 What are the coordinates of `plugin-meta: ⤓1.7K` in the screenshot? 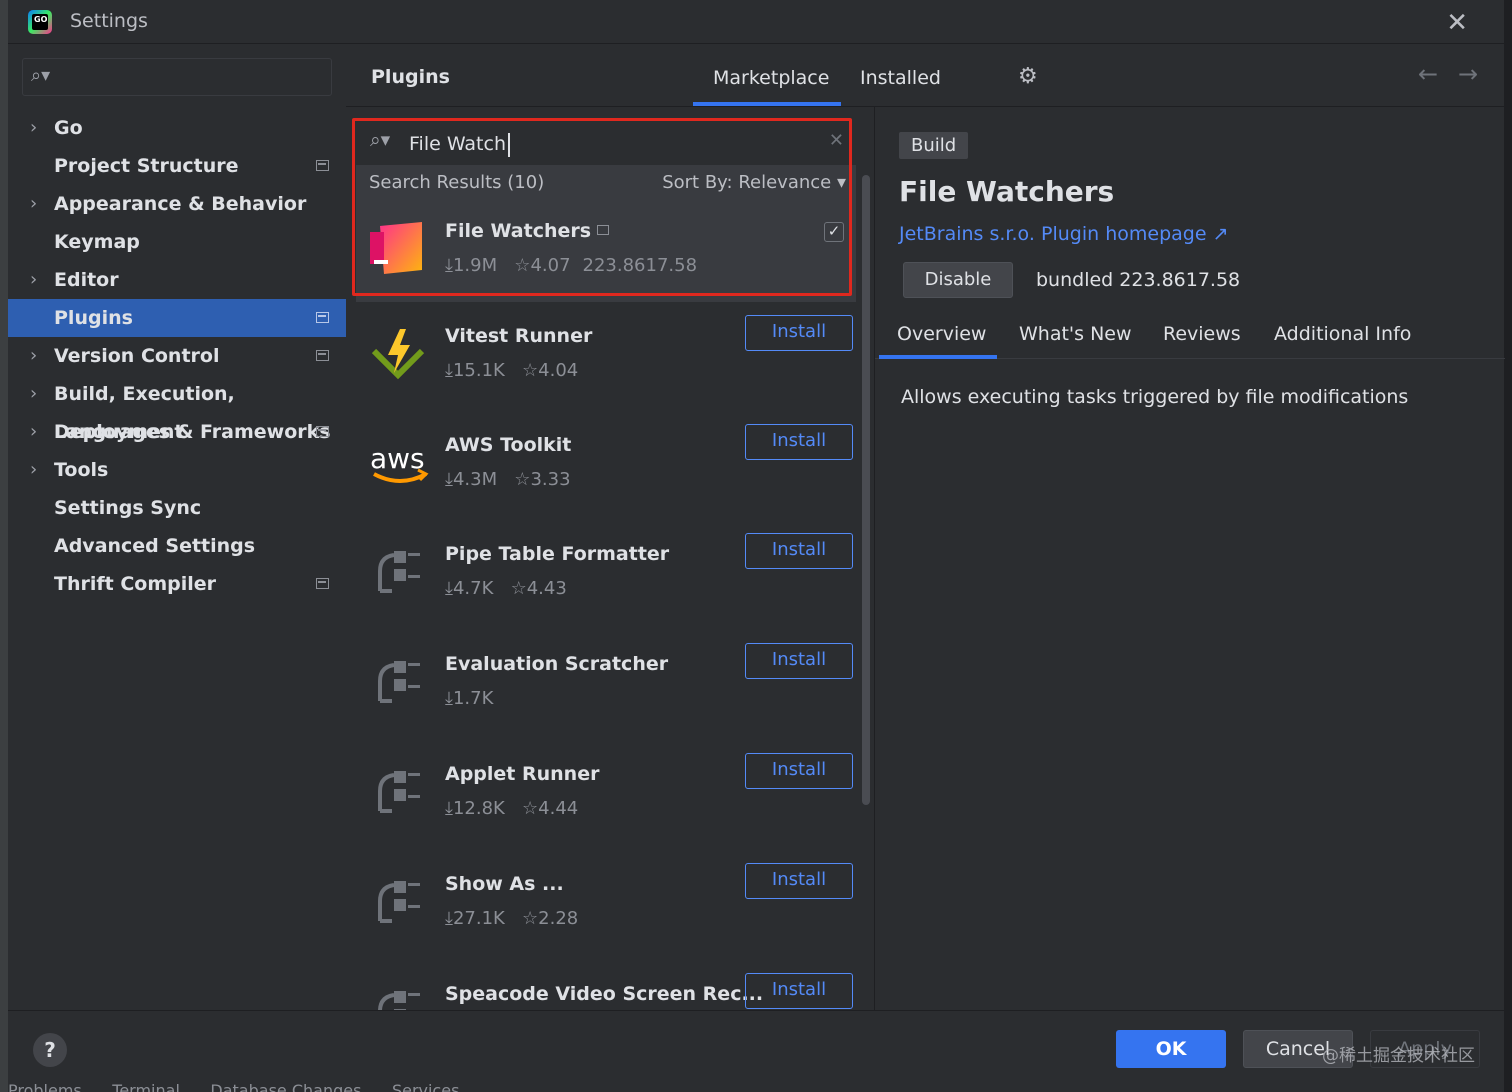 It's located at (469, 698).